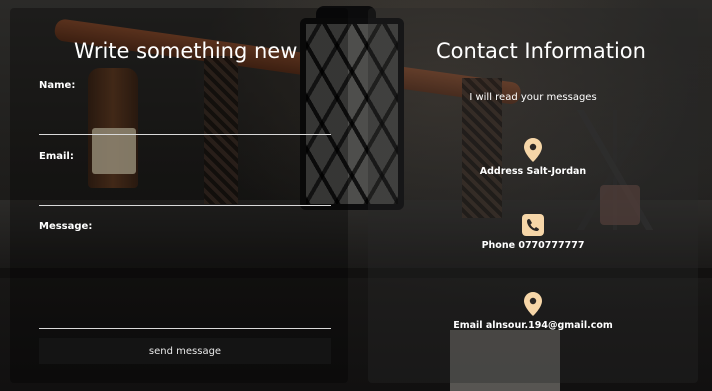  Describe the element at coordinates (56, 156) in the screenshot. I see `email-label: Email:` at that location.